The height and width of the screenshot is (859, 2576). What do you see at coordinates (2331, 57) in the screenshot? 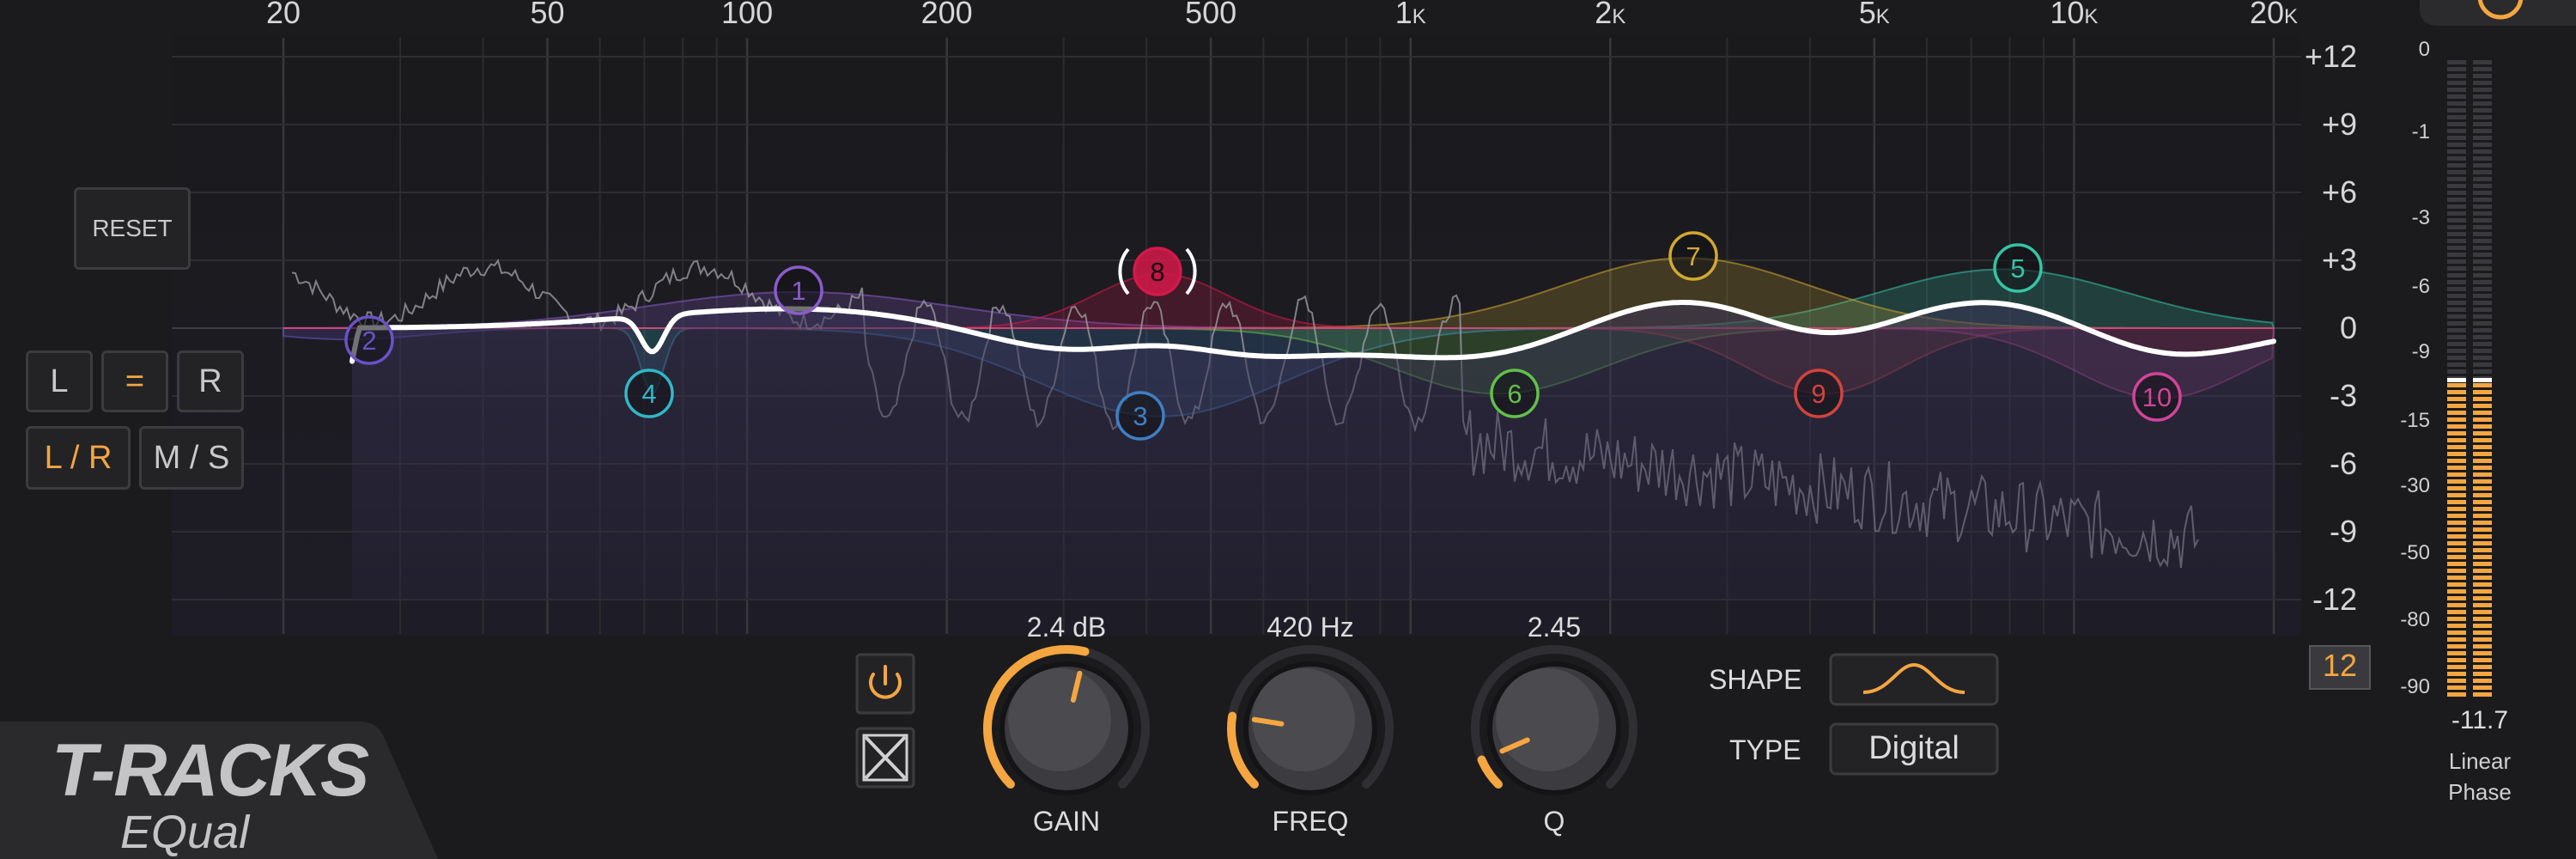
I see `db-tick-label: +12` at bounding box center [2331, 57].